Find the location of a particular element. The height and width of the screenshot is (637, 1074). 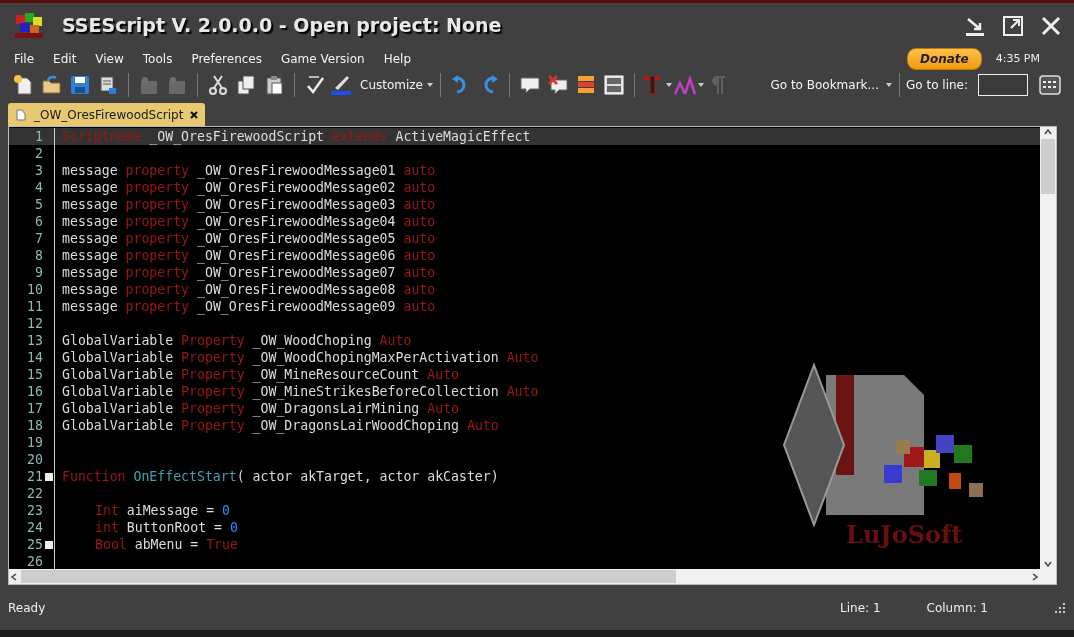

open-folder-icon is located at coordinates (52, 85).